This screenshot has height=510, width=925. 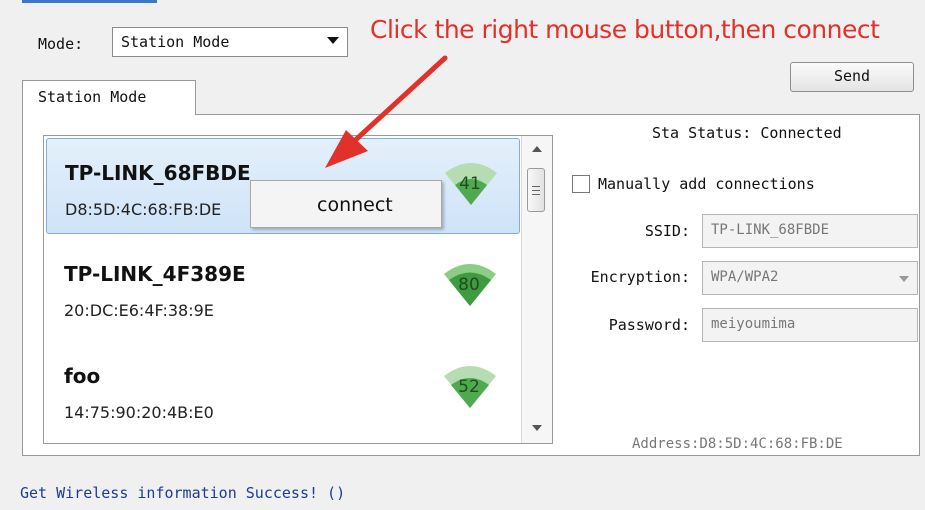 I want to click on wifi-signal-value: 80, so click(x=469, y=285).